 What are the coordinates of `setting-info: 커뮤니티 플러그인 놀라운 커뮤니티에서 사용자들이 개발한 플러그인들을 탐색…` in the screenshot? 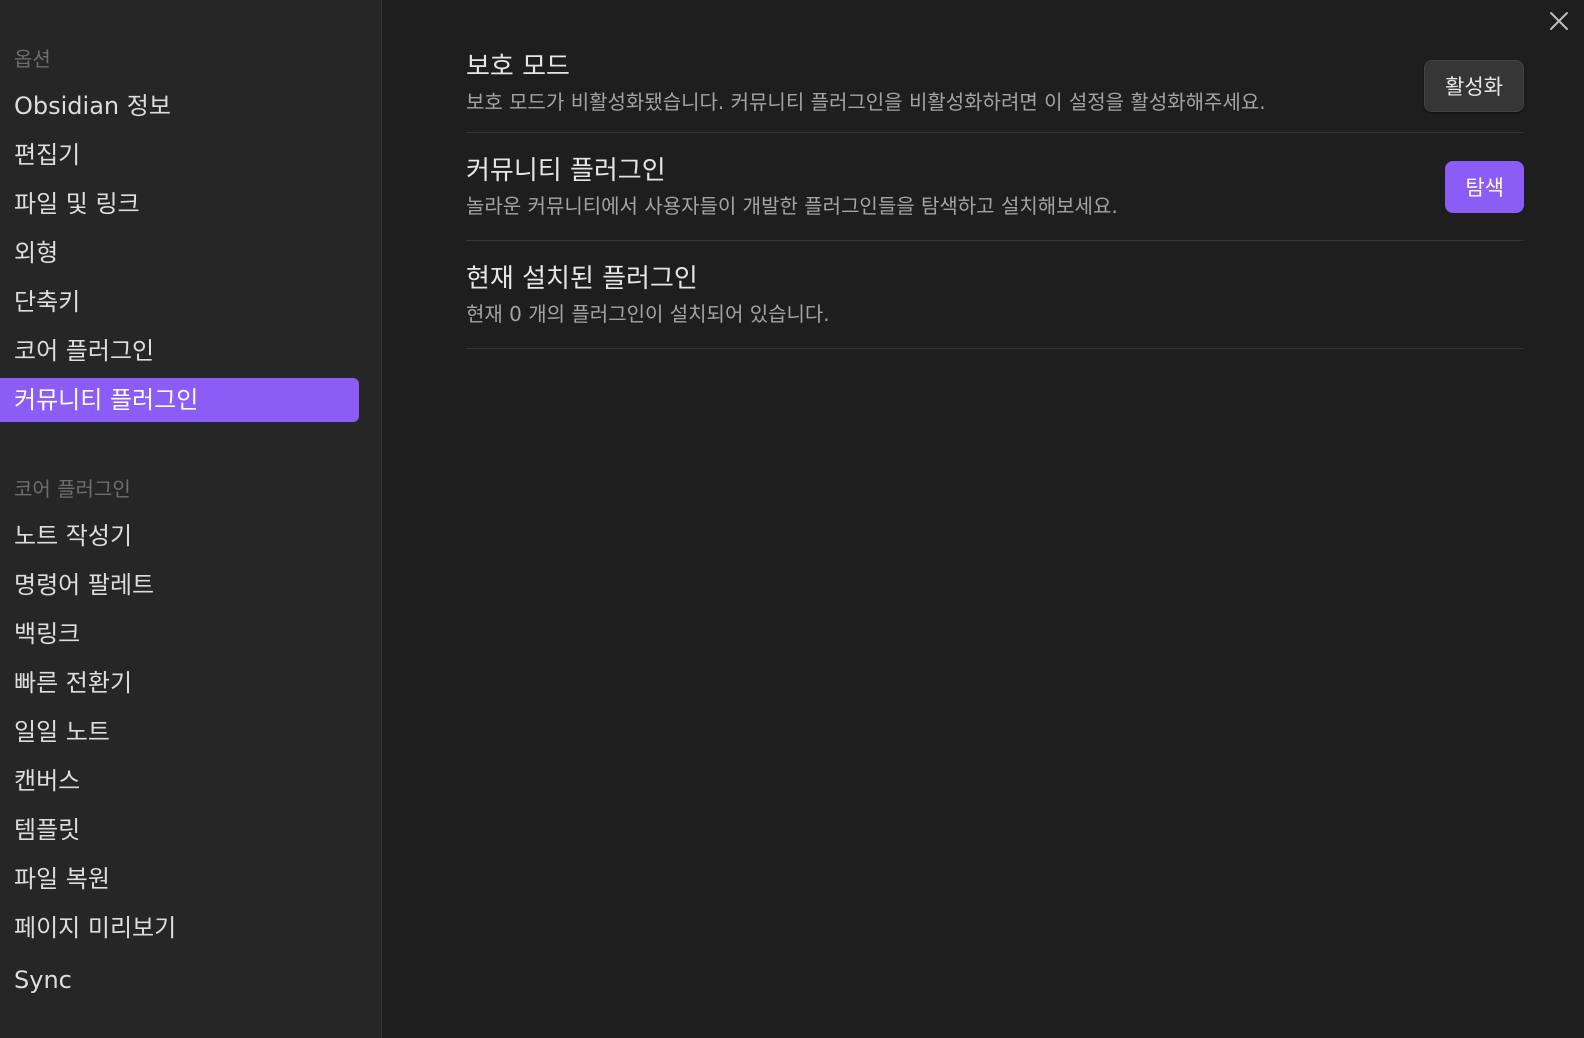 It's located at (792, 187).